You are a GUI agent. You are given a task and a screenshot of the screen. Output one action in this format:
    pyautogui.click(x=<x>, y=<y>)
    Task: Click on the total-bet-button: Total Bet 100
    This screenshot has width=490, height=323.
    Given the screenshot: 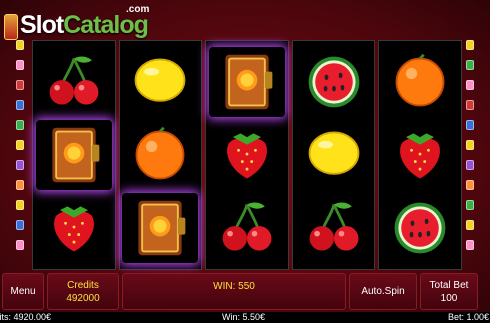 What is the action you would take?
    pyautogui.click(x=449, y=291)
    